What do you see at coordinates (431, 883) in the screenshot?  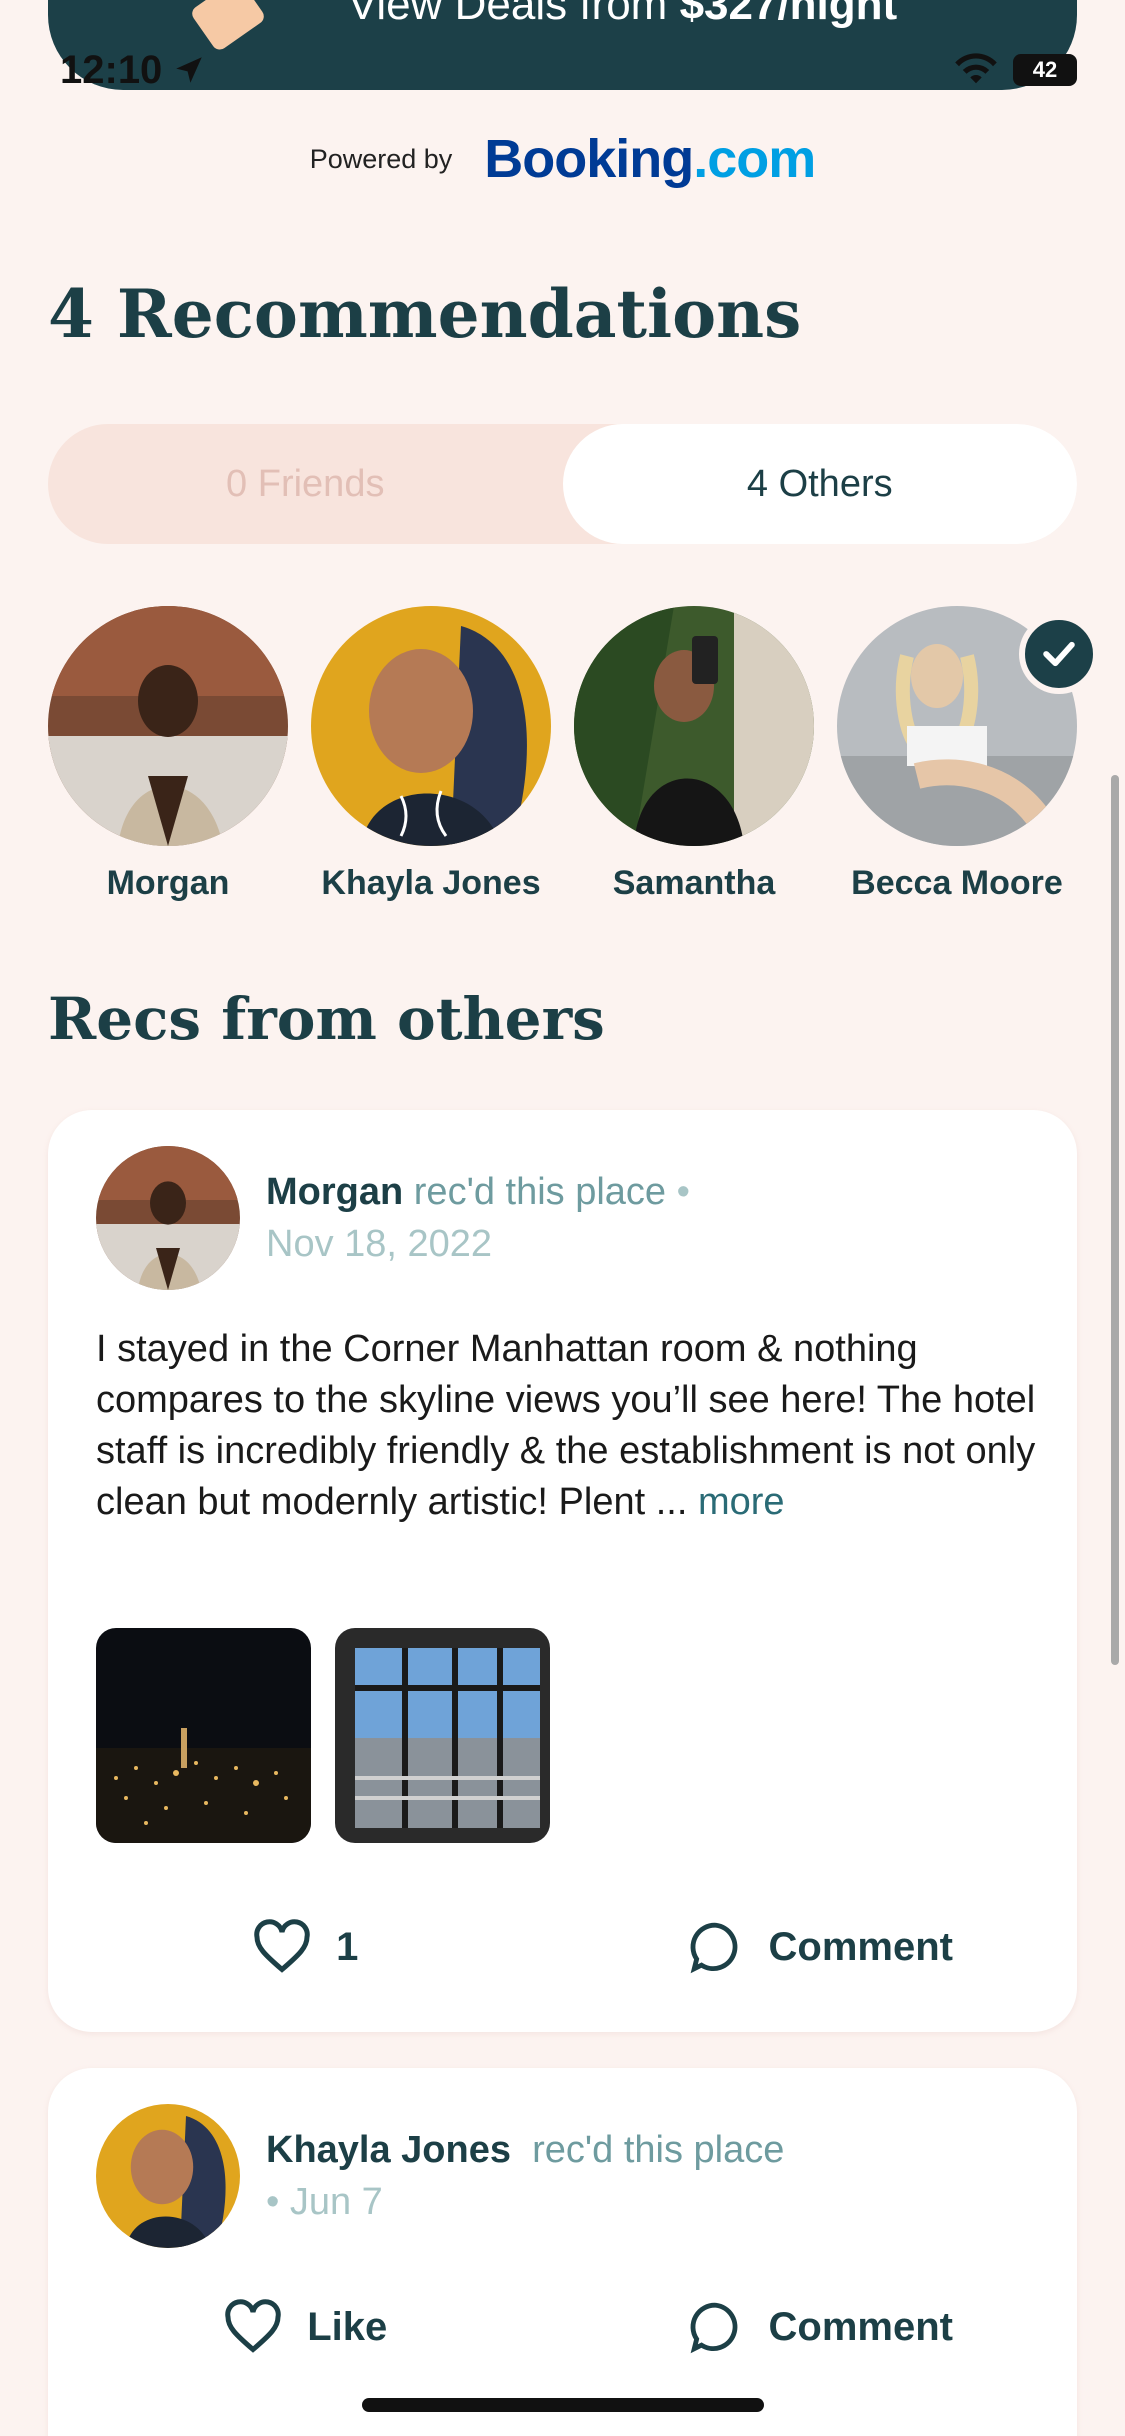 I see `recommender-name: Khayla Jones` at bounding box center [431, 883].